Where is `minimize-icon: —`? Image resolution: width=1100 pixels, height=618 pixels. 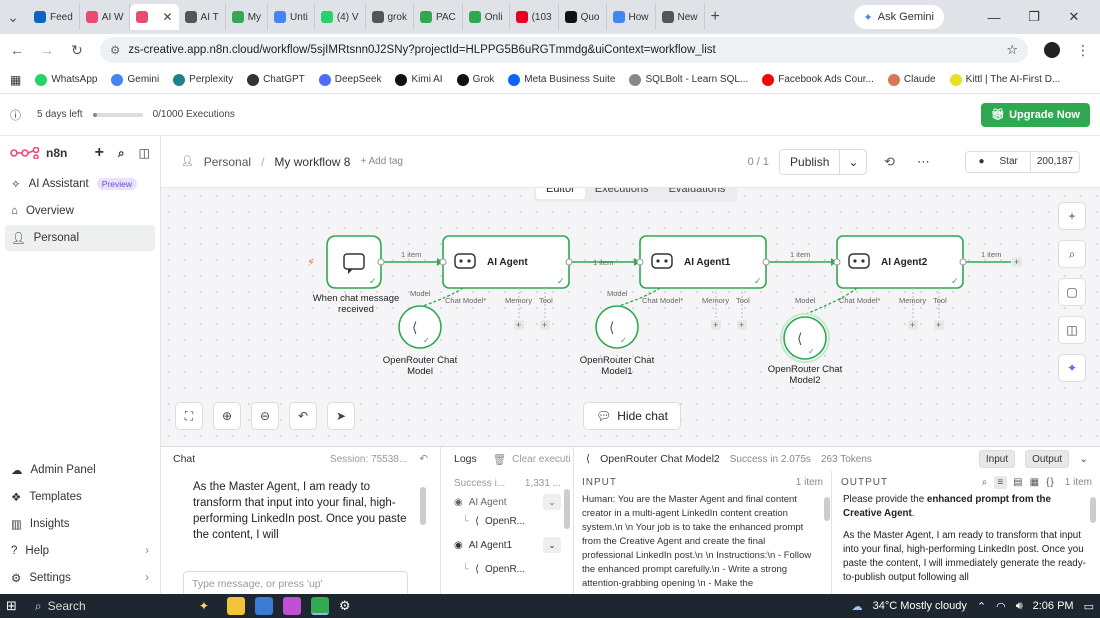 minimize-icon: — is located at coordinates (994, 17).